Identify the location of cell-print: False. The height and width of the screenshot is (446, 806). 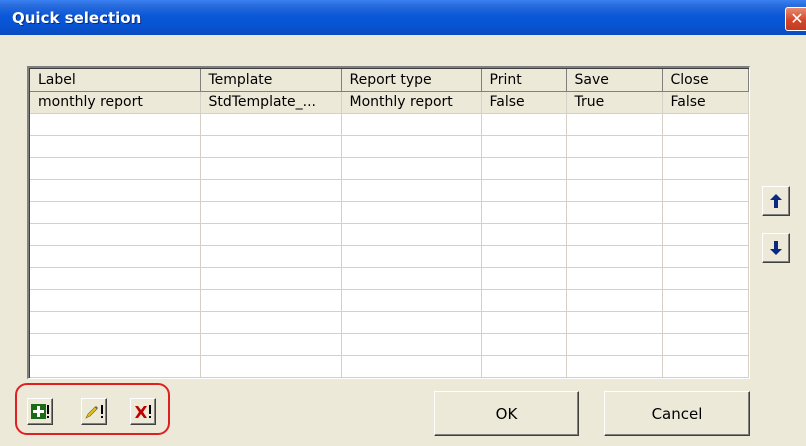
(524, 102).